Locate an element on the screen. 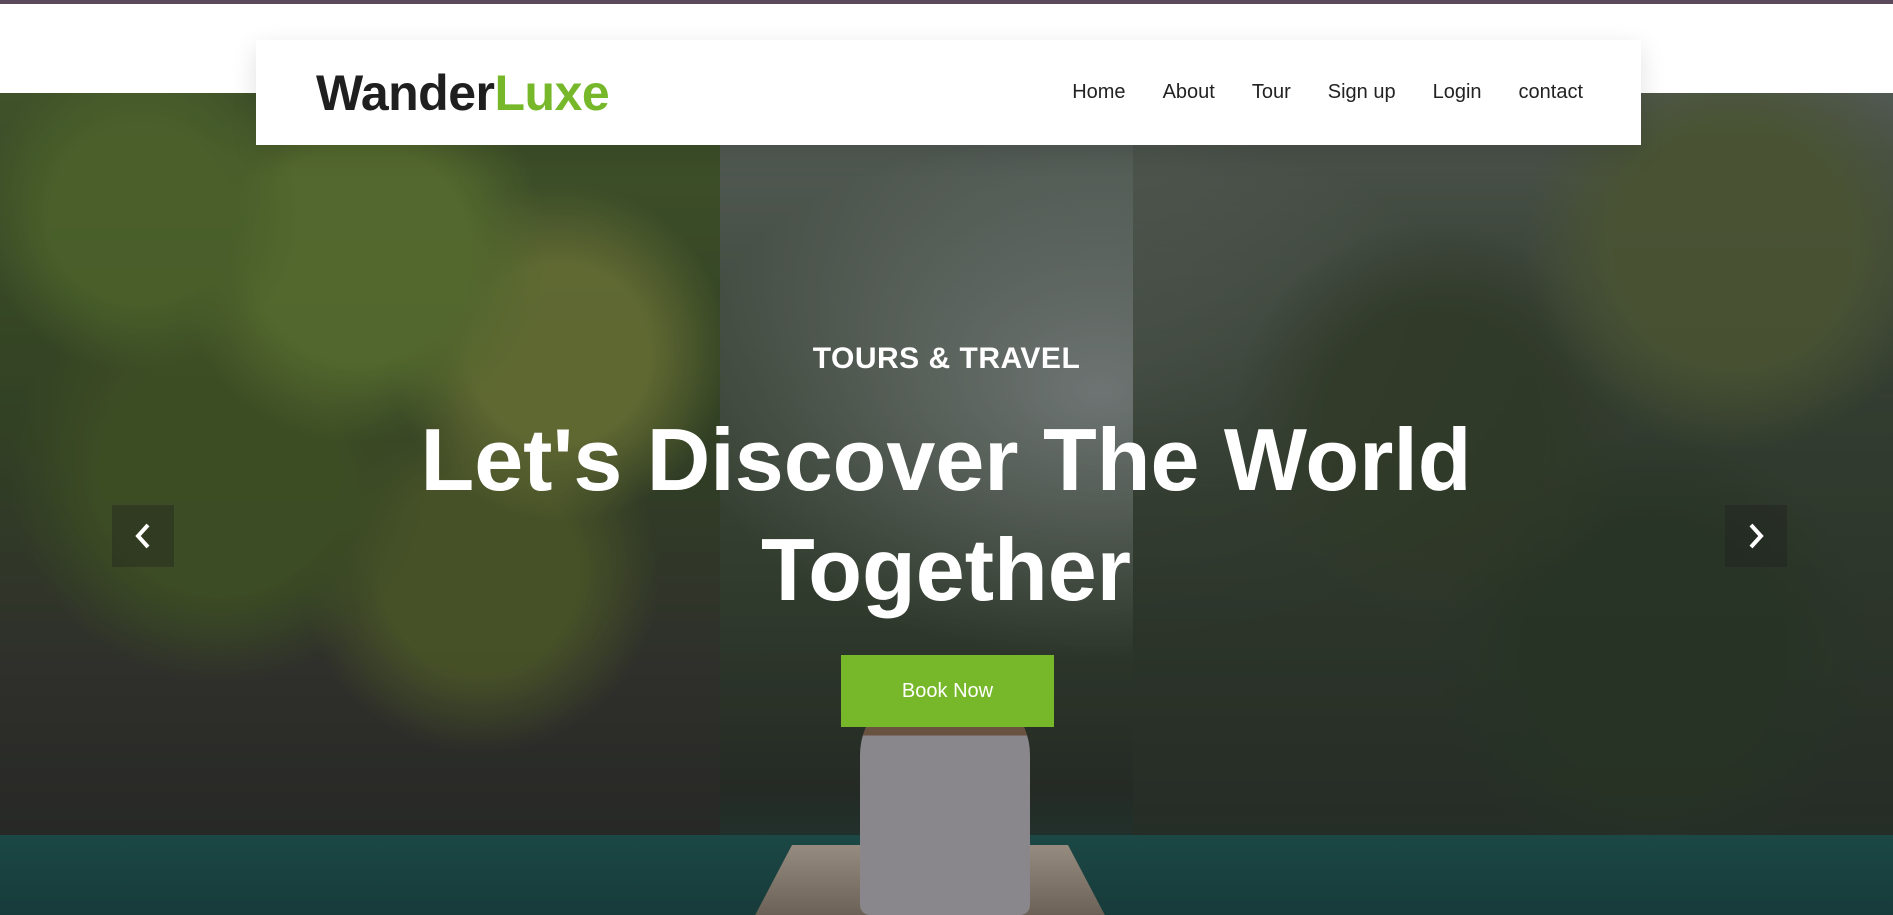  carousel-prev-button is located at coordinates (143, 536).